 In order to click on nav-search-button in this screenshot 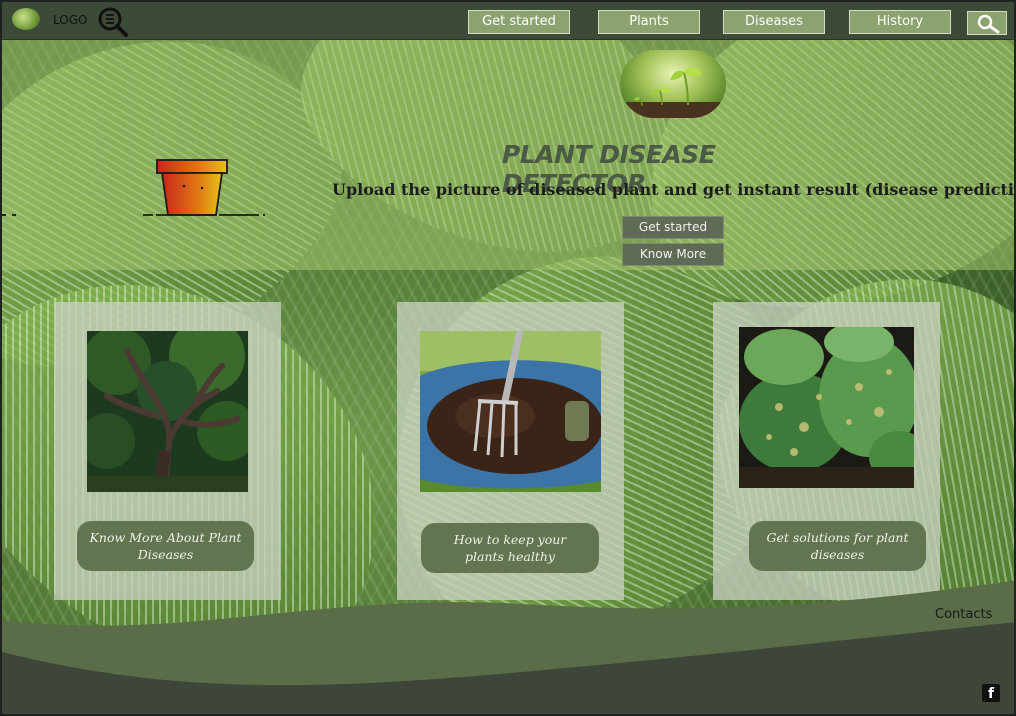, I will do `click(987, 23)`.